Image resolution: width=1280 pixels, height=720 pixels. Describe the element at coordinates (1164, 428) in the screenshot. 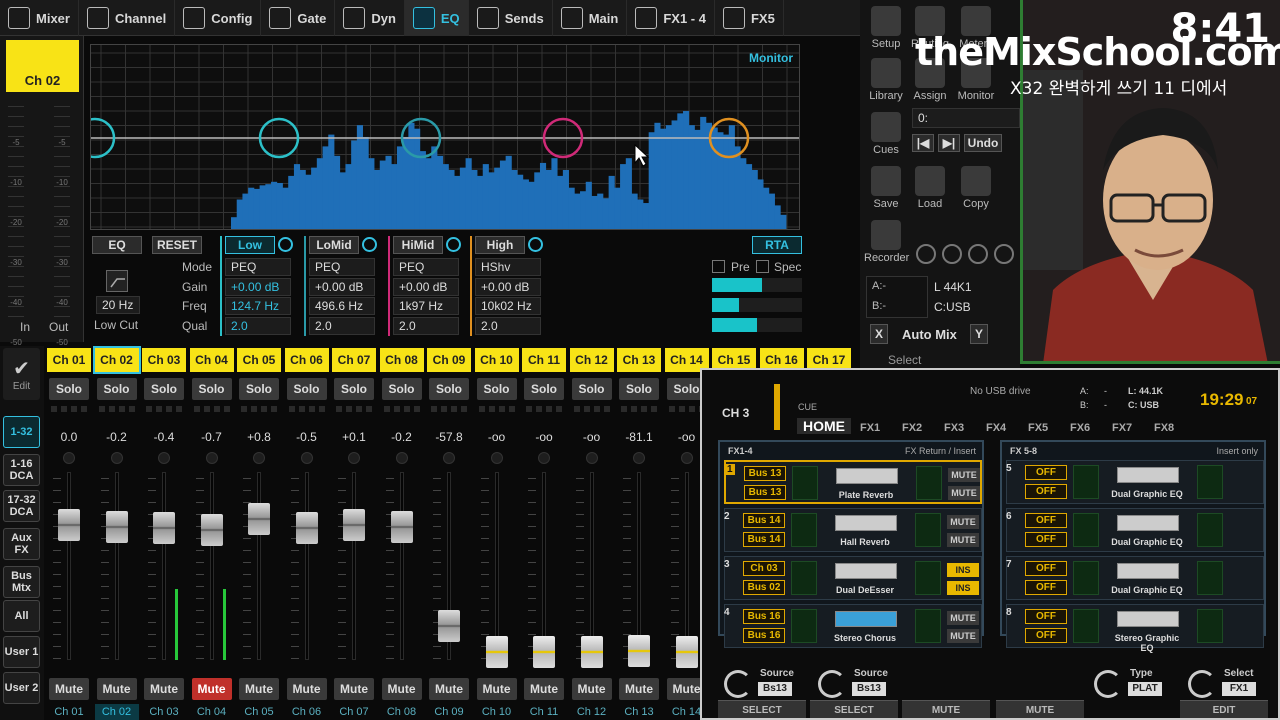

I see `x32-tab-fx8: FX8` at that location.